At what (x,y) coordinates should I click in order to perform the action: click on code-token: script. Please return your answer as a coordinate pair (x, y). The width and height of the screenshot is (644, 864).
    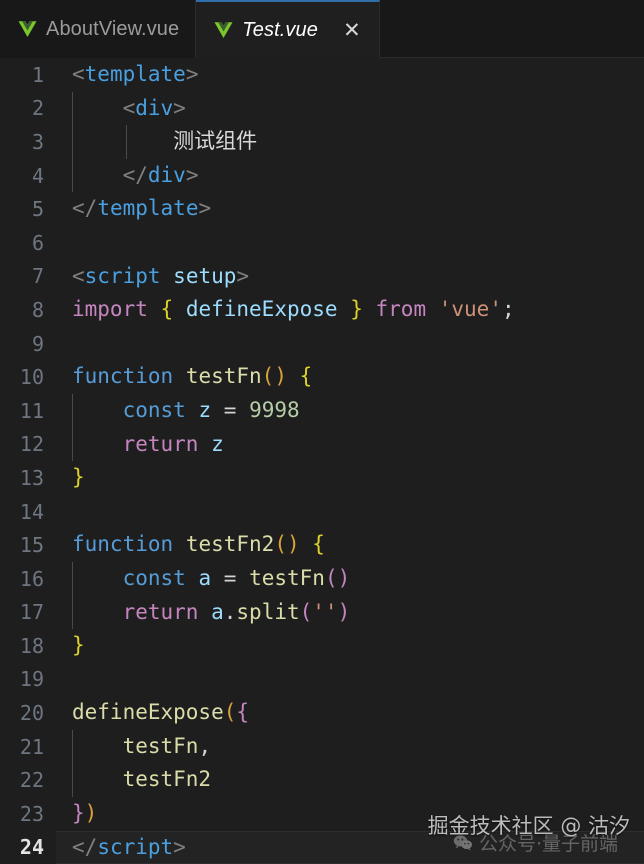
    Looking at the image, I should click on (122, 275).